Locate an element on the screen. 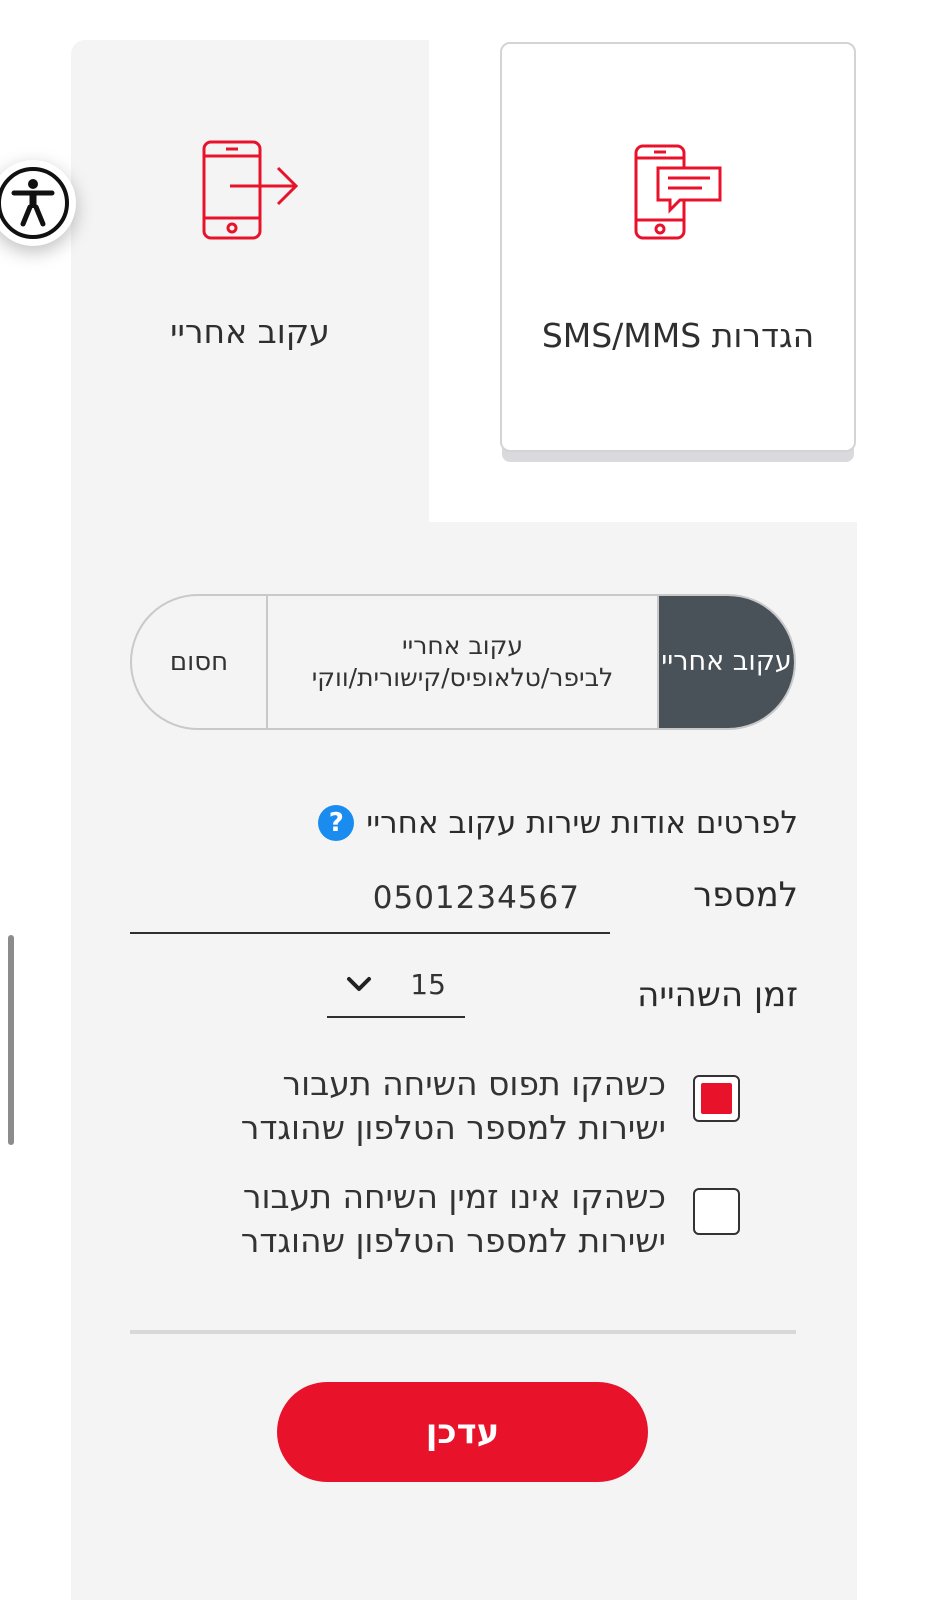 The image size is (926, 1600). delay-value: 15 is located at coordinates (428, 984).